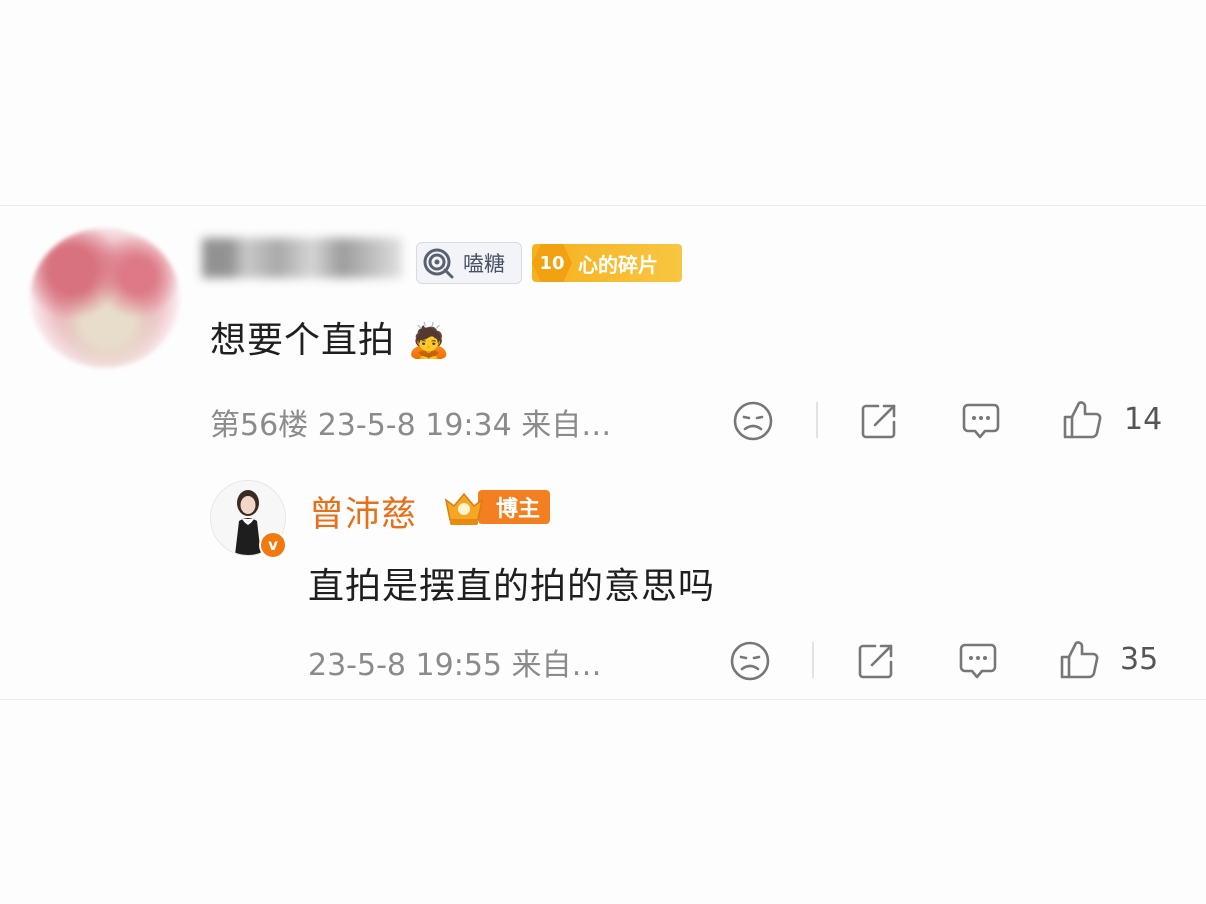  Describe the element at coordinates (438, 263) in the screenshot. I see `lollipop-icon` at that location.